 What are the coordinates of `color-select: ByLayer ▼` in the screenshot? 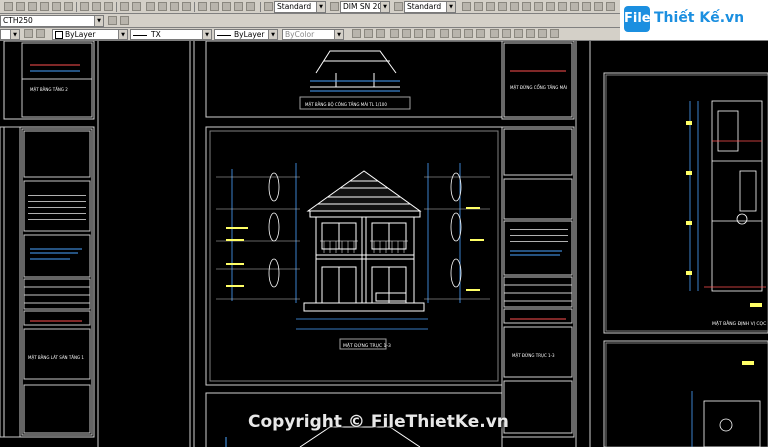 It's located at (90, 34).